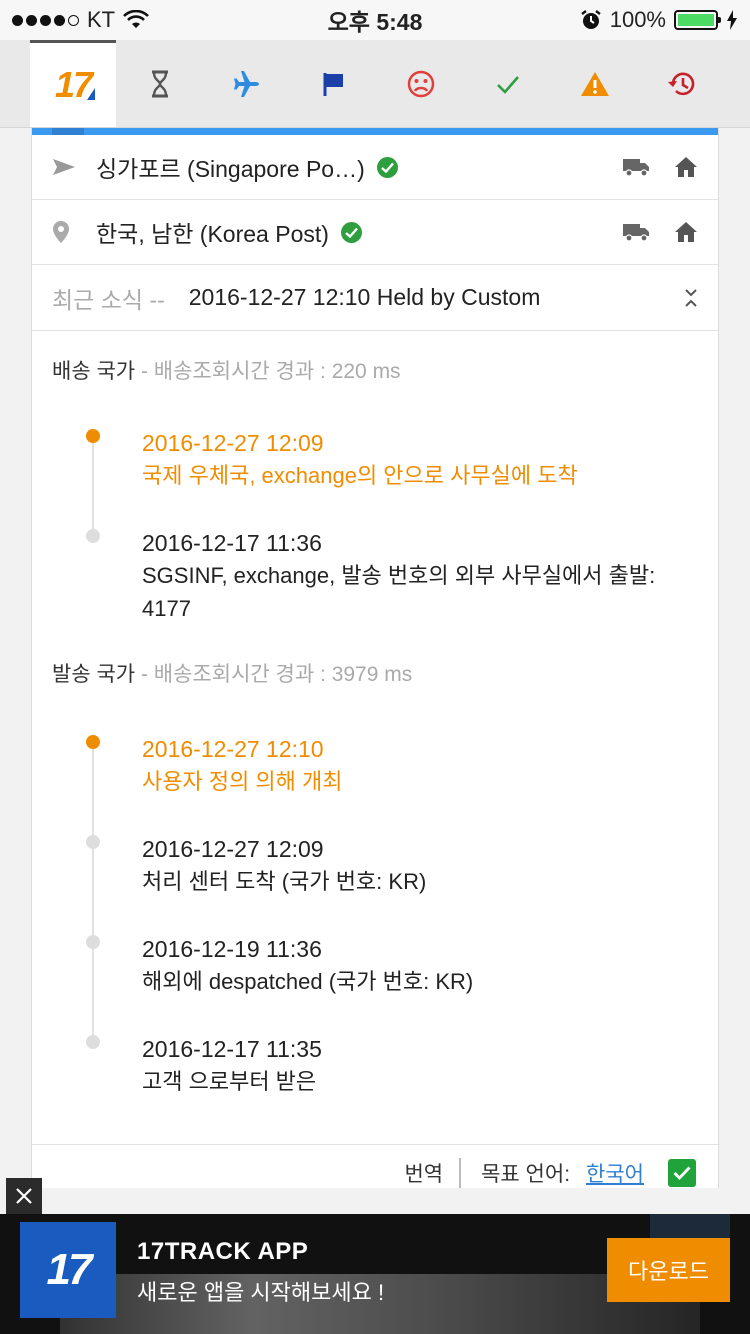  I want to click on destination-section-header: 배송 국가 - 배송조회시간 경과 : 220 ms, so click(375, 358).